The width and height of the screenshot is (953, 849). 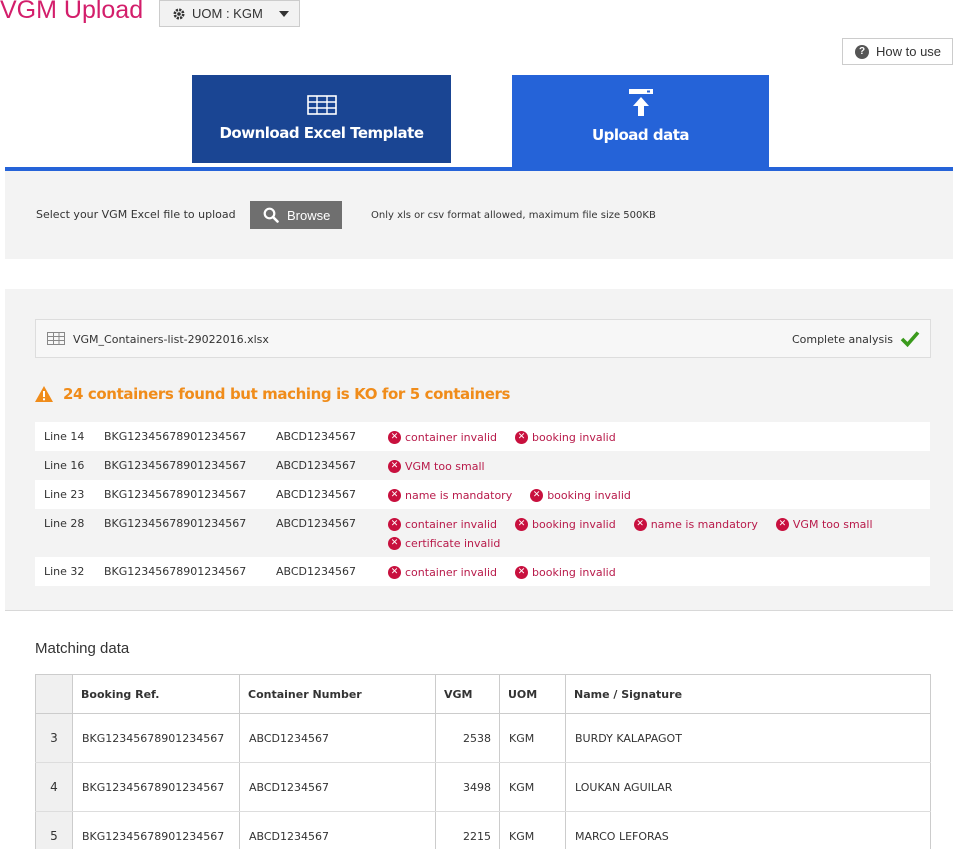 I want to click on column-header-name: Name / Signature, so click(x=748, y=694).